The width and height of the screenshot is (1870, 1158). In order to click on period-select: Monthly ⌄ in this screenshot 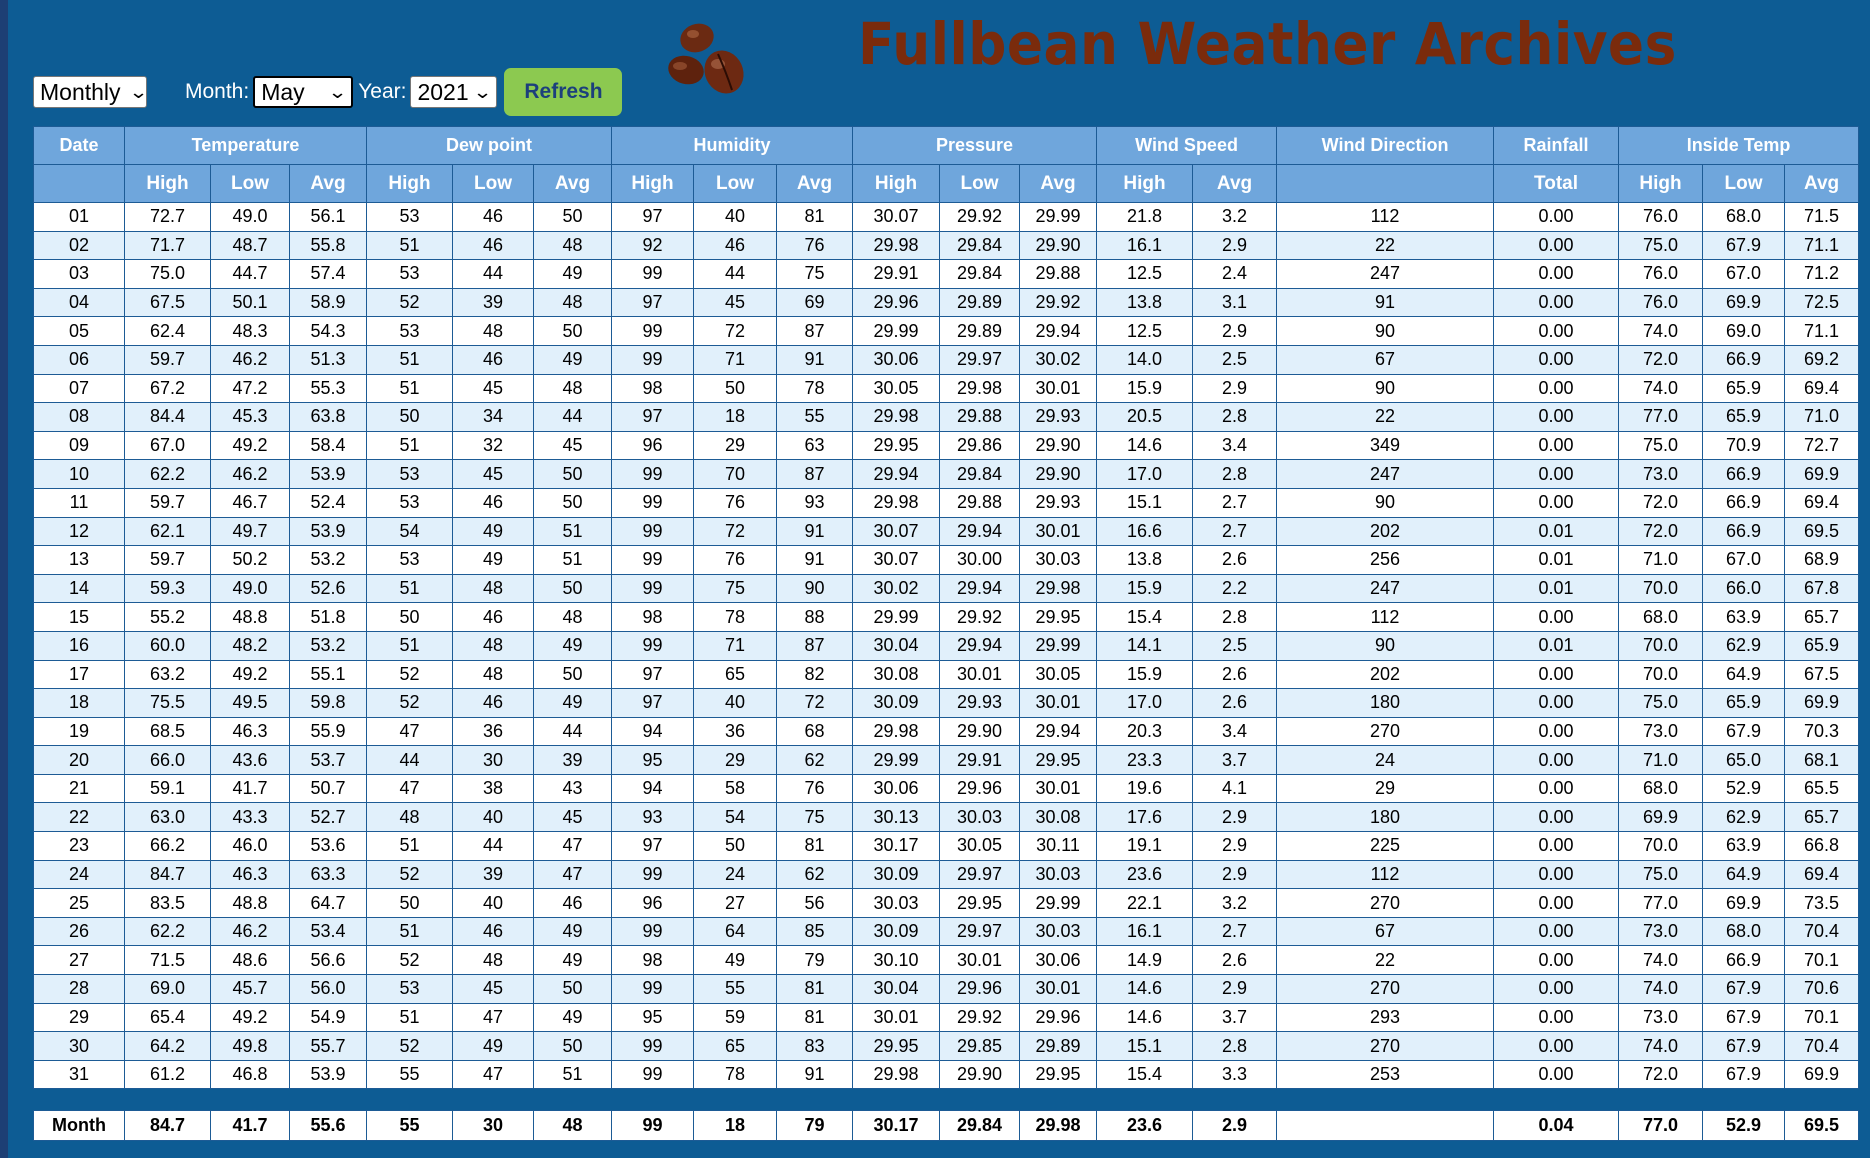, I will do `click(90, 92)`.